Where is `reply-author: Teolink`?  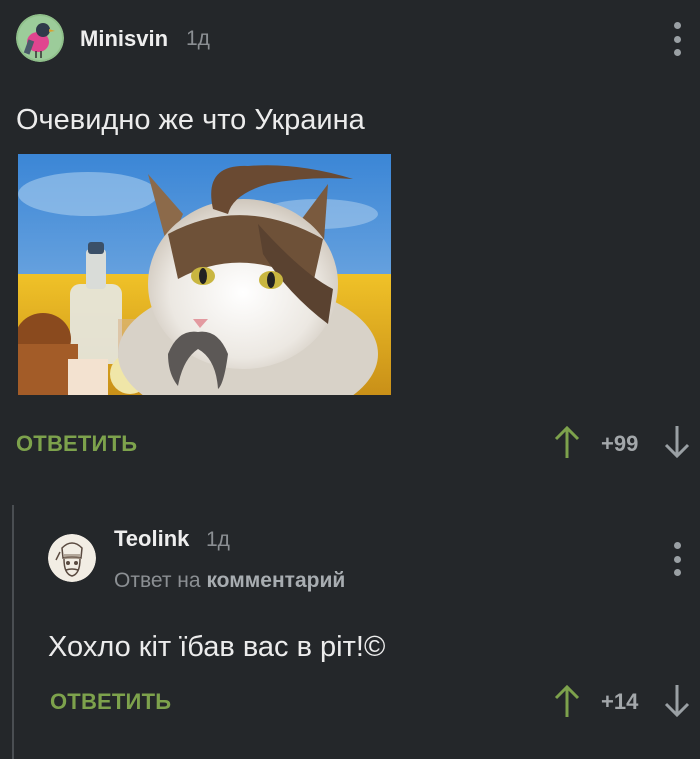 reply-author: Teolink is located at coordinates (151, 539).